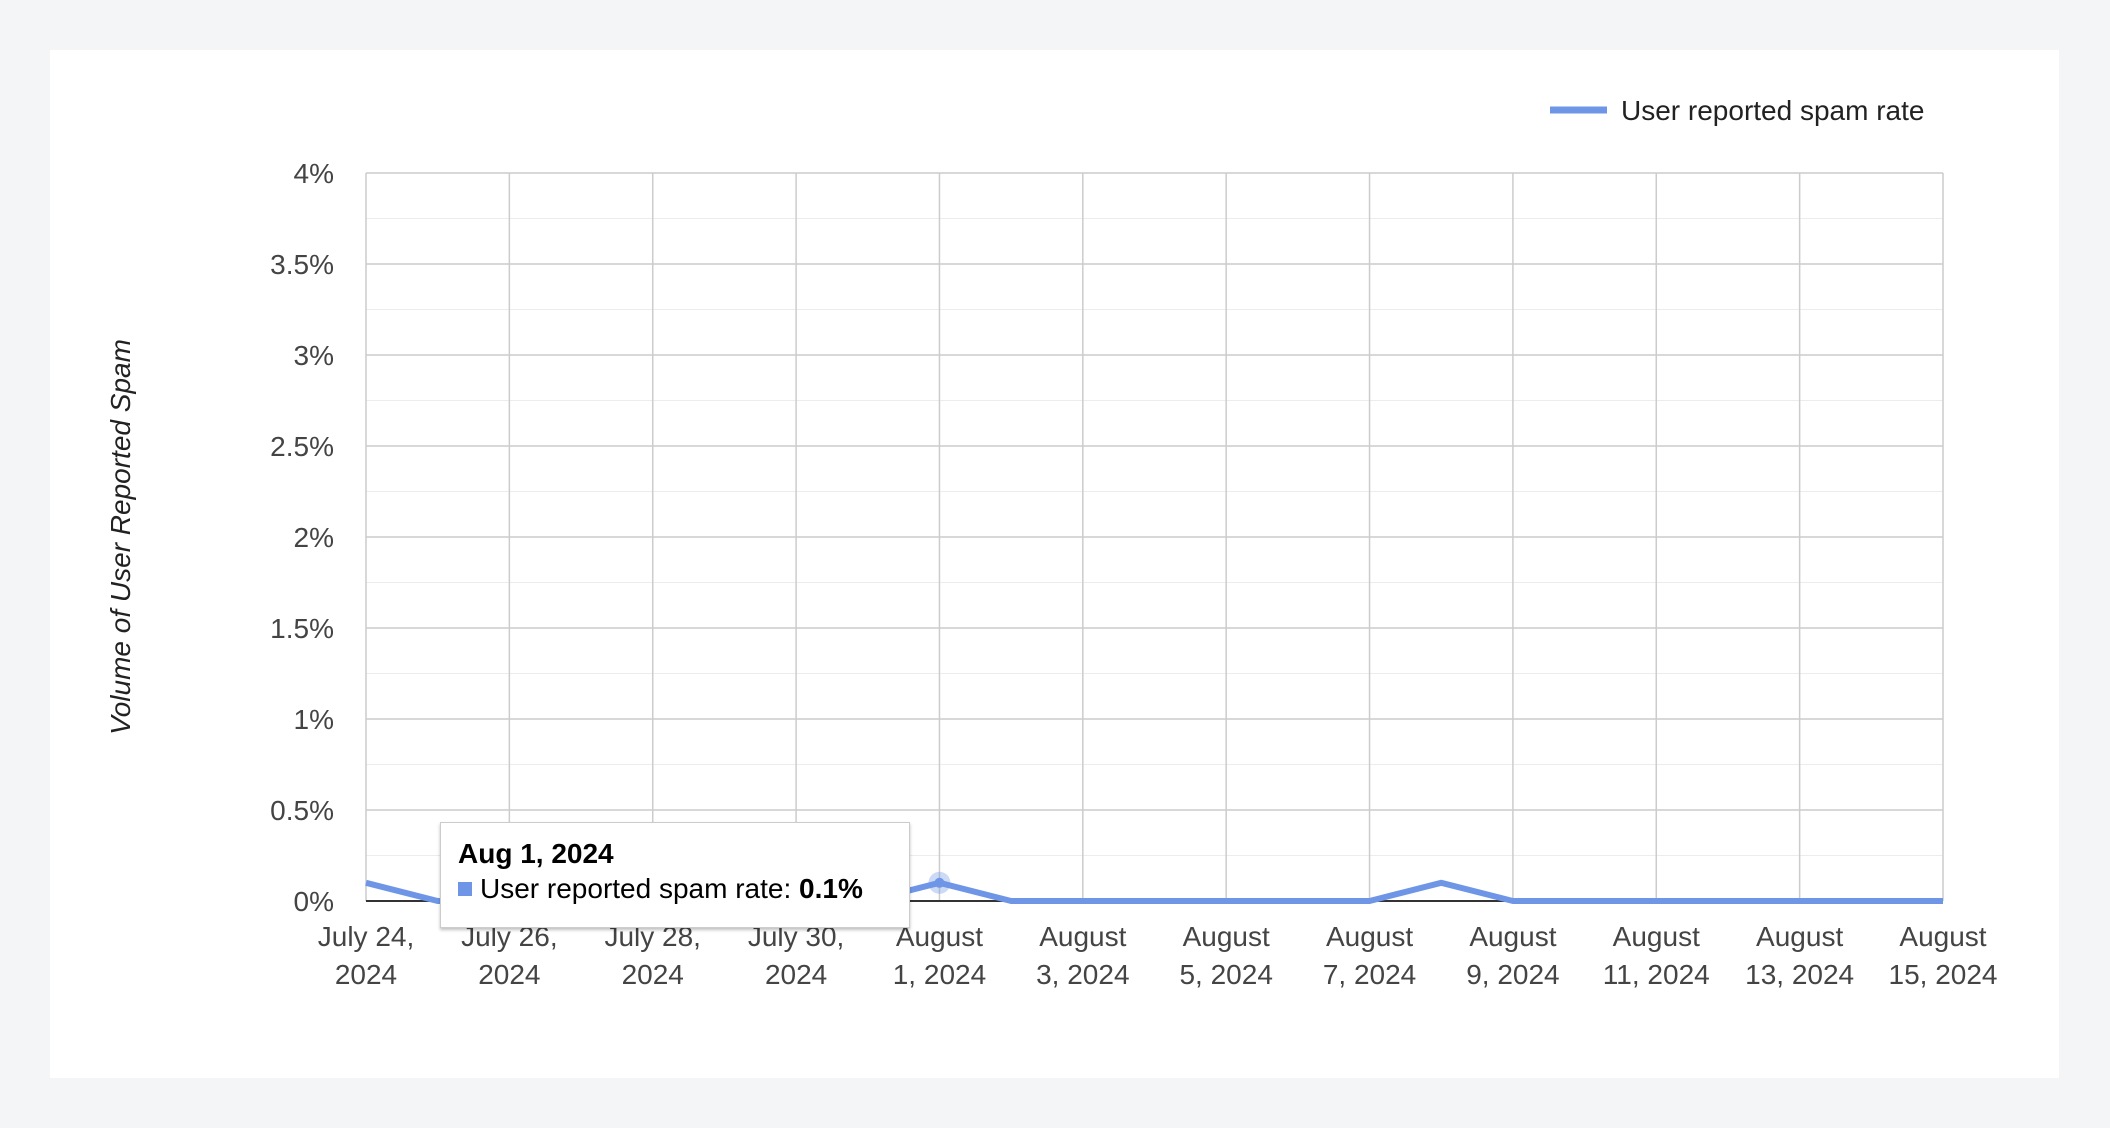 This screenshot has width=2110, height=1128. I want to click on y-tick-label: 4%, so click(314, 173).